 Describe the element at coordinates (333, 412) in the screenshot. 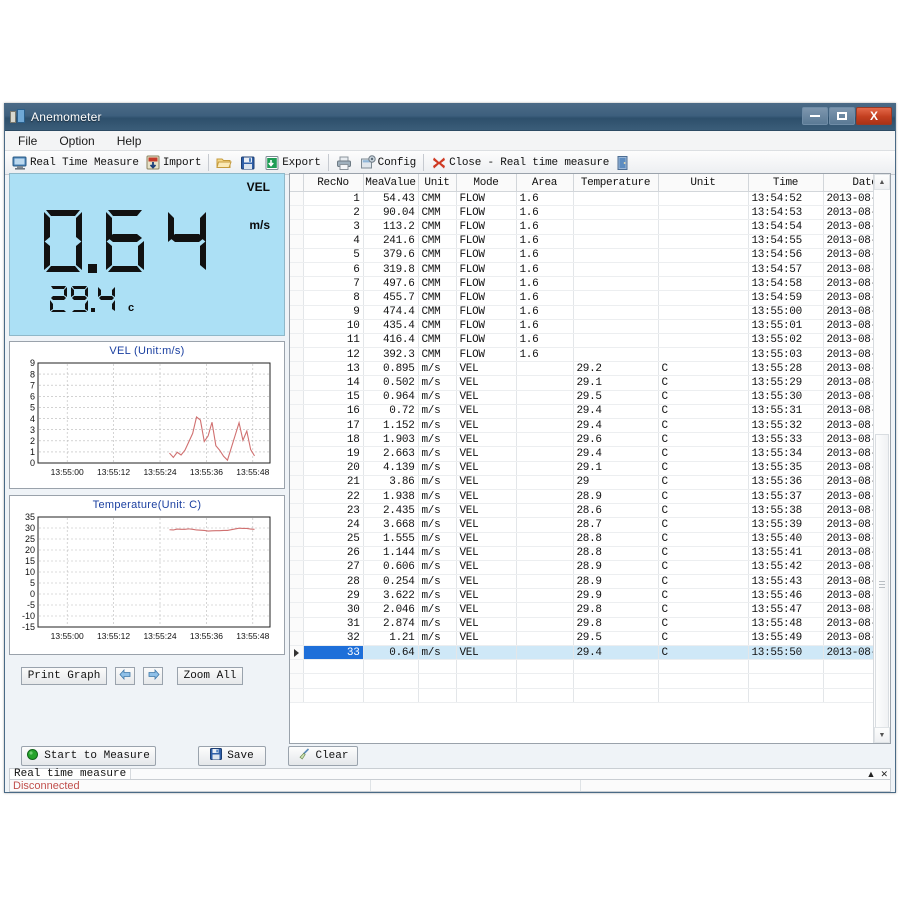

I see `cell-recno: 16` at that location.